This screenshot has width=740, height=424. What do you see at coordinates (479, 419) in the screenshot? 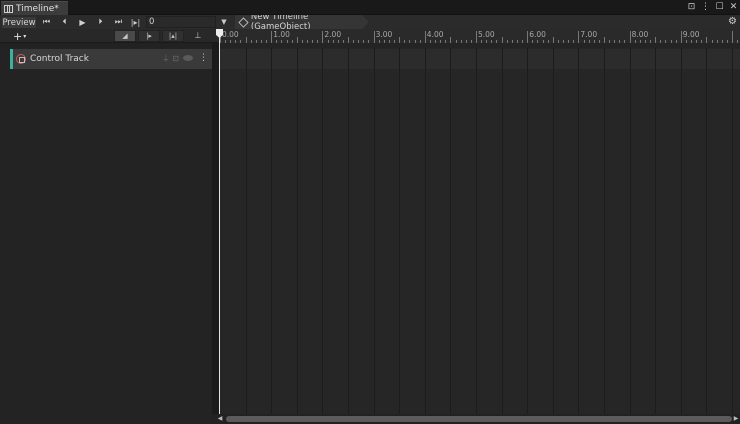
I see `scrollbar-thumb` at bounding box center [479, 419].